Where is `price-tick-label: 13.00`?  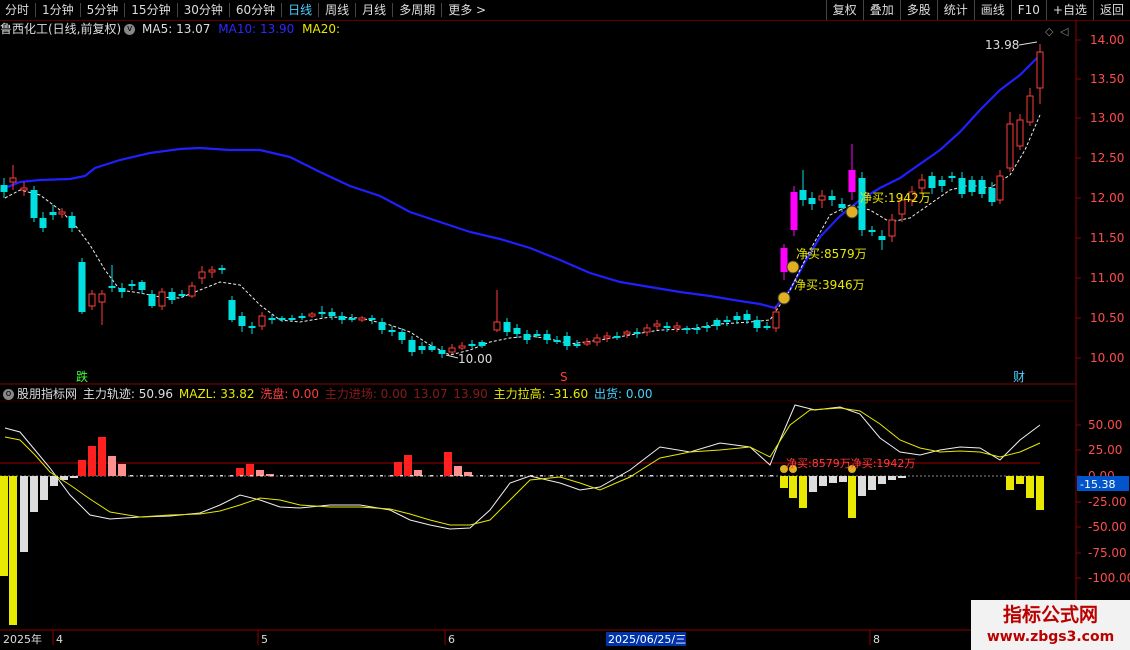
price-tick-label: 13.00 is located at coordinates (1107, 118).